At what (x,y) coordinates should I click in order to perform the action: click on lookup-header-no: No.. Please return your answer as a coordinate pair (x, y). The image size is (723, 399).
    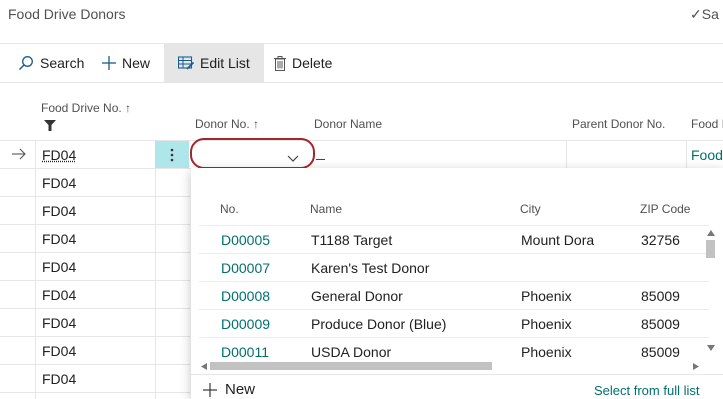
    Looking at the image, I should click on (229, 209).